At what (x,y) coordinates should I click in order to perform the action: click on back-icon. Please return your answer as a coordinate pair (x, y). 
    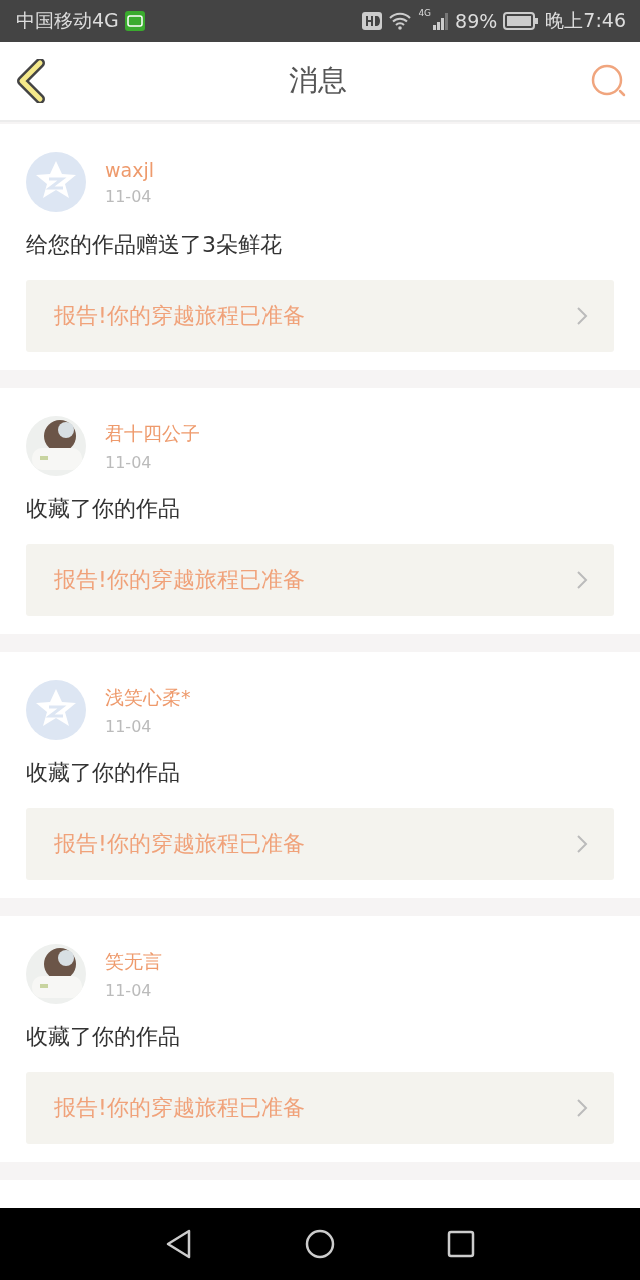
    Looking at the image, I should click on (31, 81).